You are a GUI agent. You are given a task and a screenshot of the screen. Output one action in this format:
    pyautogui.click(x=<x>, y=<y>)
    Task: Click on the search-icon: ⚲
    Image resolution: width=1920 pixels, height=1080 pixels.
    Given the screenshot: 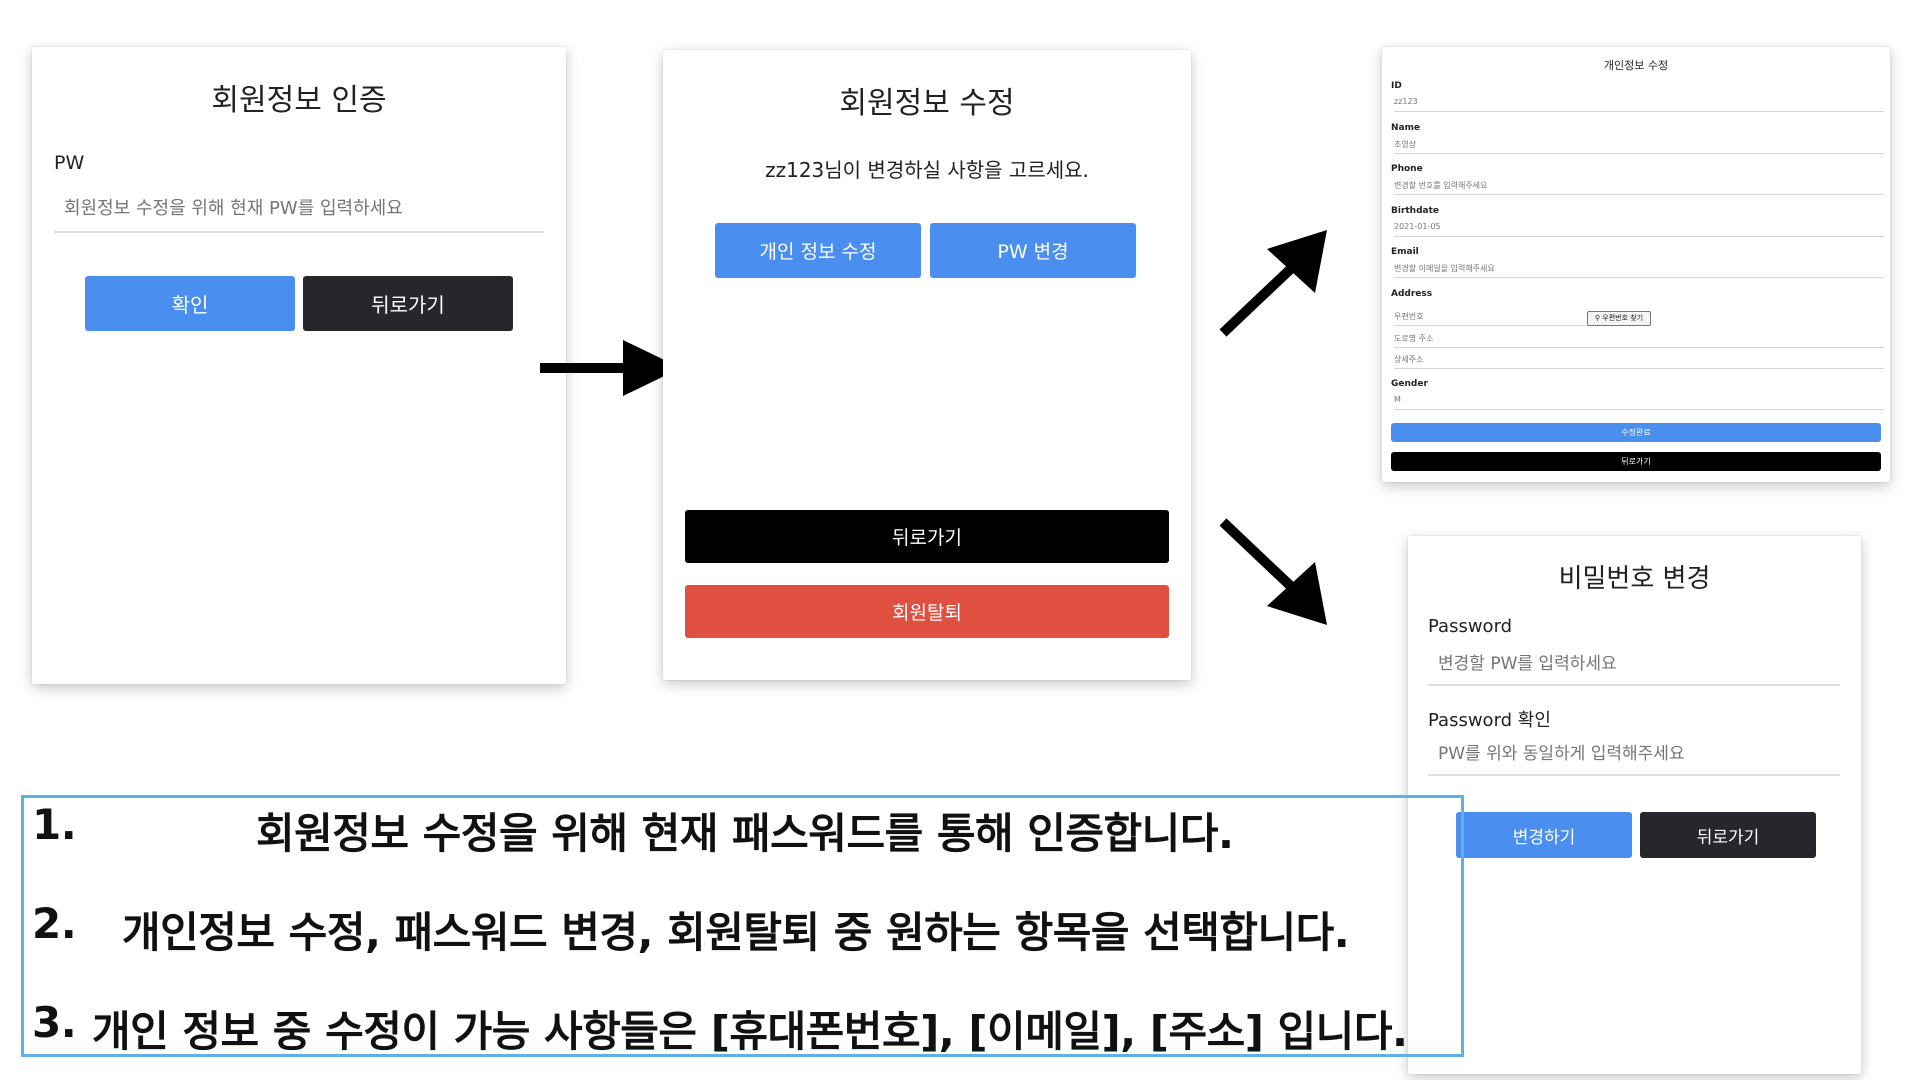 What is the action you would take?
    pyautogui.click(x=1597, y=318)
    